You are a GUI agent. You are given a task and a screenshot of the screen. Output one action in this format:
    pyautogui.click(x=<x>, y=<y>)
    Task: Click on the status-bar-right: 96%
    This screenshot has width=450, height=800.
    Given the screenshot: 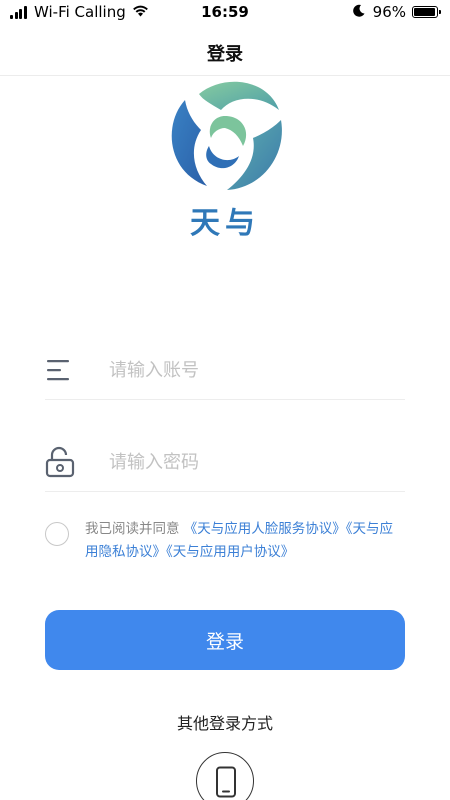 What is the action you would take?
    pyautogui.click(x=396, y=12)
    